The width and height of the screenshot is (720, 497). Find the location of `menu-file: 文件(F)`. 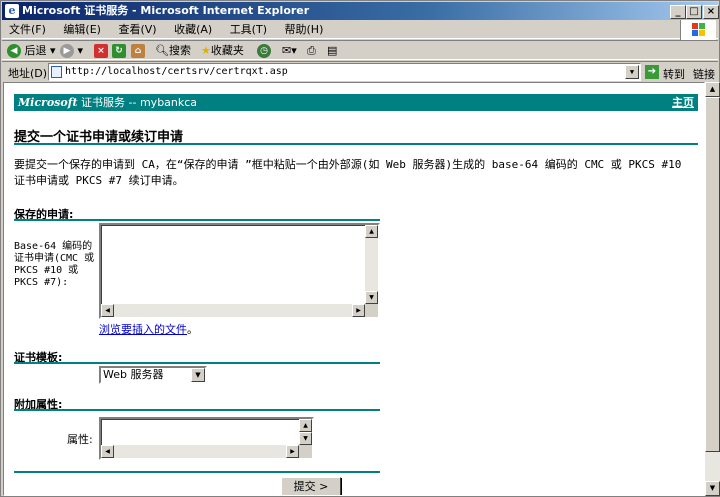

menu-file: 文件(F) is located at coordinates (27, 30).